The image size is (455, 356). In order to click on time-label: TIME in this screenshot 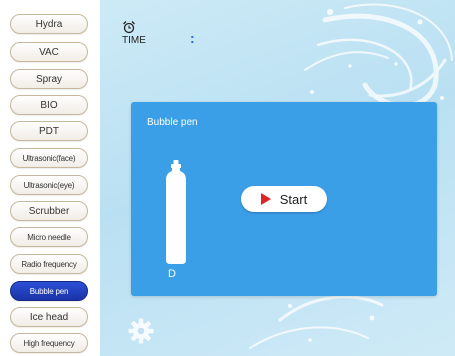, I will do `click(134, 40)`.